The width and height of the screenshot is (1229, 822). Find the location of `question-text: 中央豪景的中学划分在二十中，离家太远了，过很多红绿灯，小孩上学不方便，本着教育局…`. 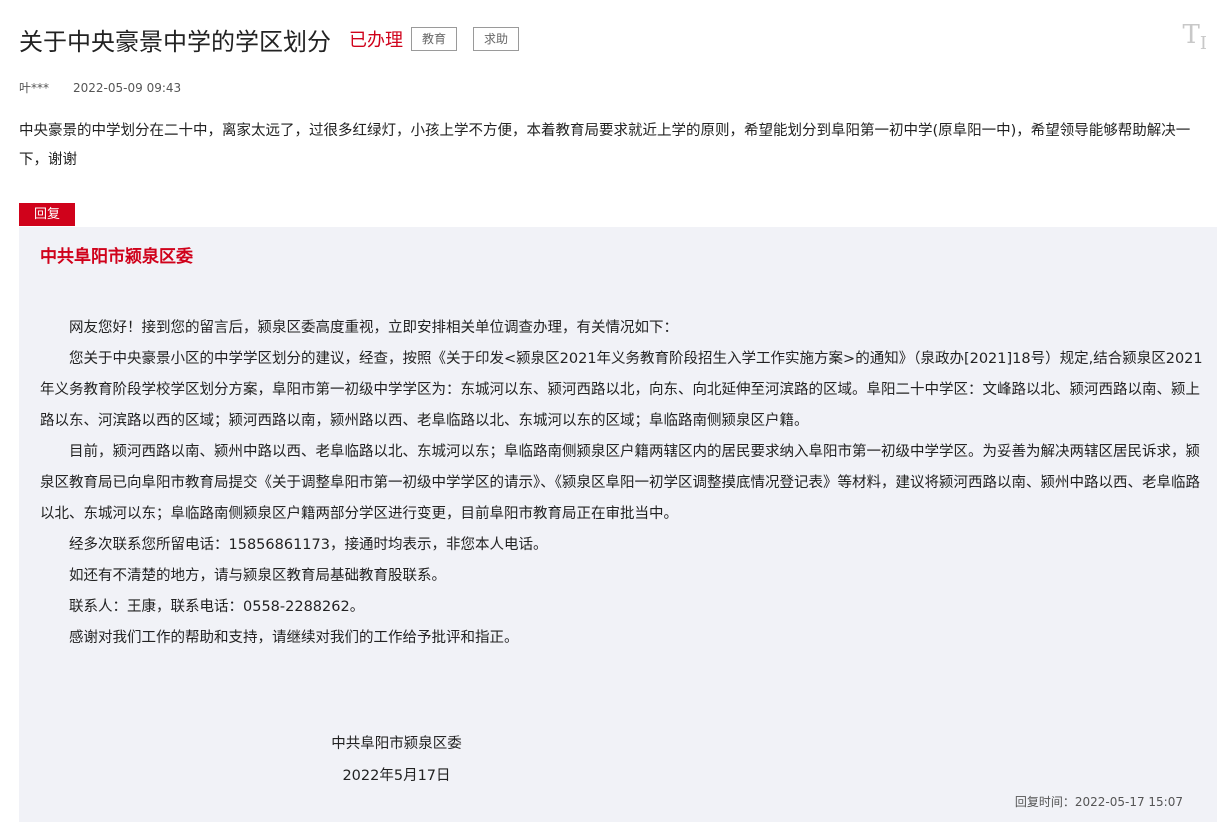

question-text: 中央豪景的中学划分在二十中，离家太远了，过很多红绿灯，小孩上学不方便，本着教育局… is located at coordinates (605, 145).